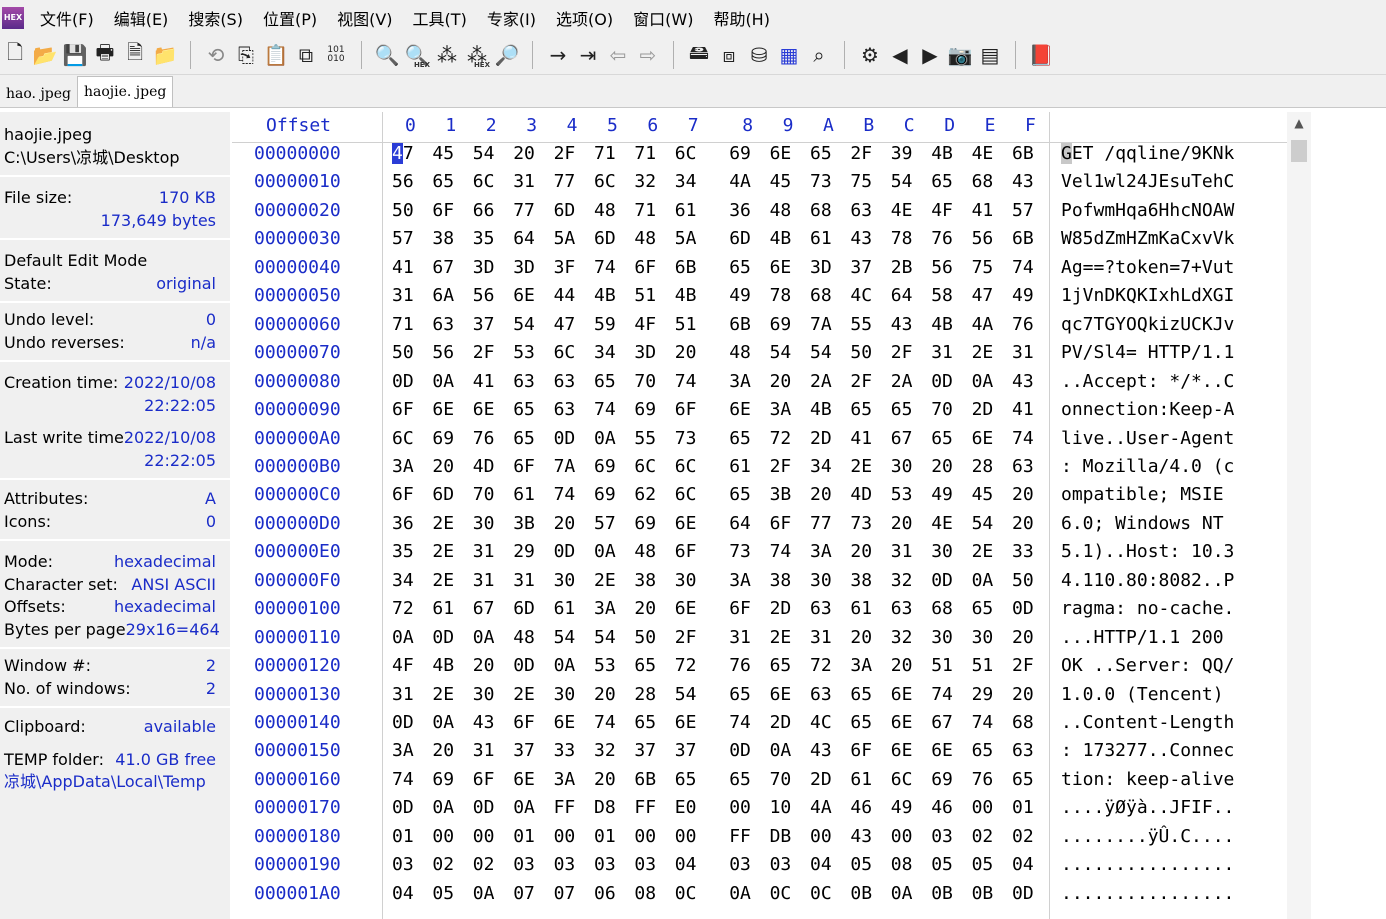 The height and width of the screenshot is (919, 1386). I want to click on hex-byte: 2D, so click(821, 779).